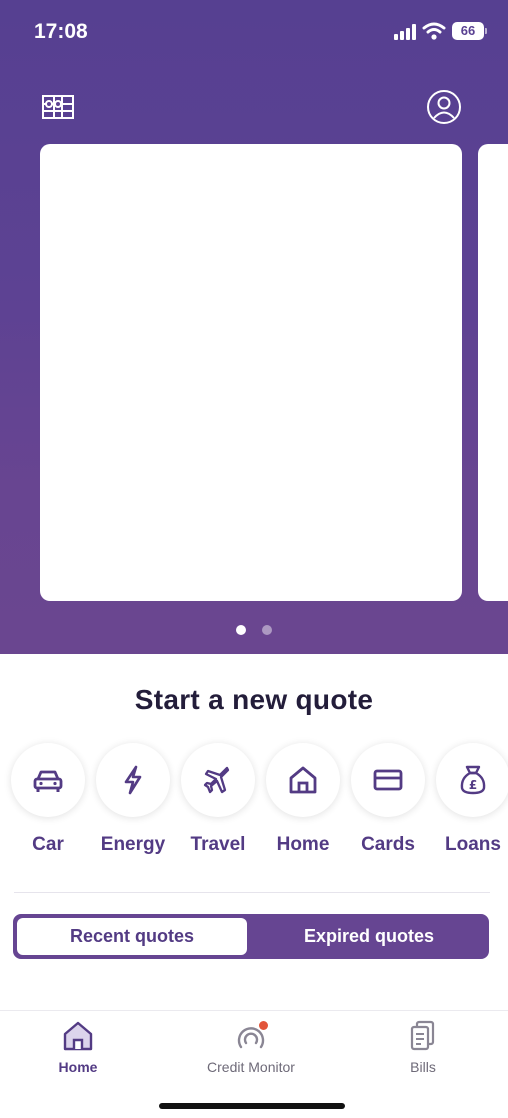  I want to click on carousel-pagination, so click(254, 628).